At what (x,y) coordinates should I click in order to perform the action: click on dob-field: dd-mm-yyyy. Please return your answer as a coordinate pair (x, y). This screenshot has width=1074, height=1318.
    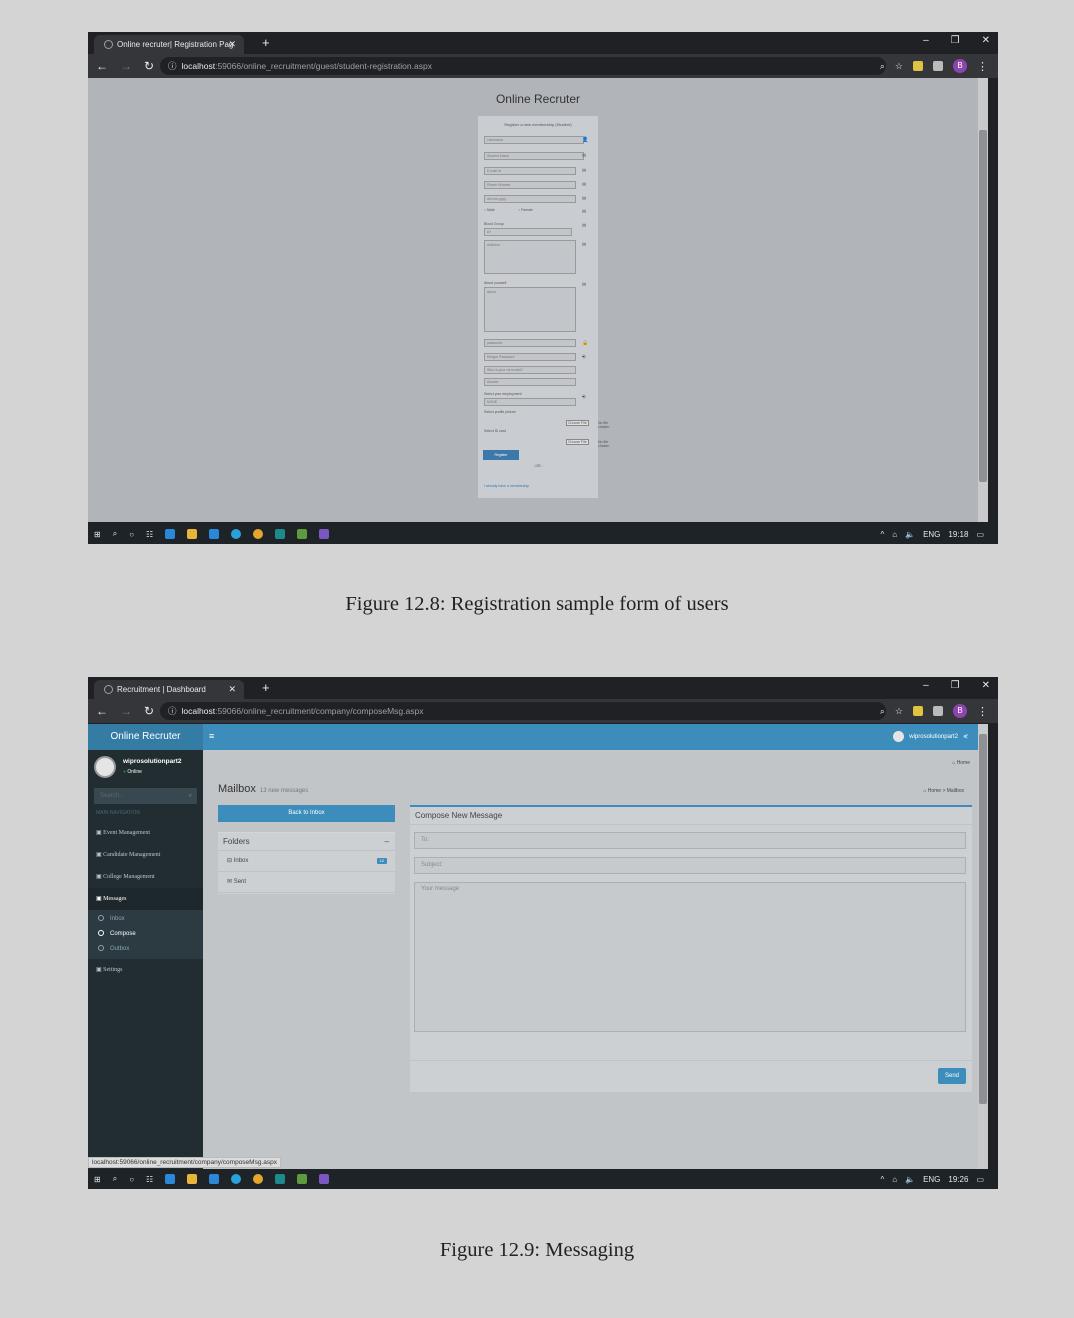
    Looking at the image, I should click on (530, 199).